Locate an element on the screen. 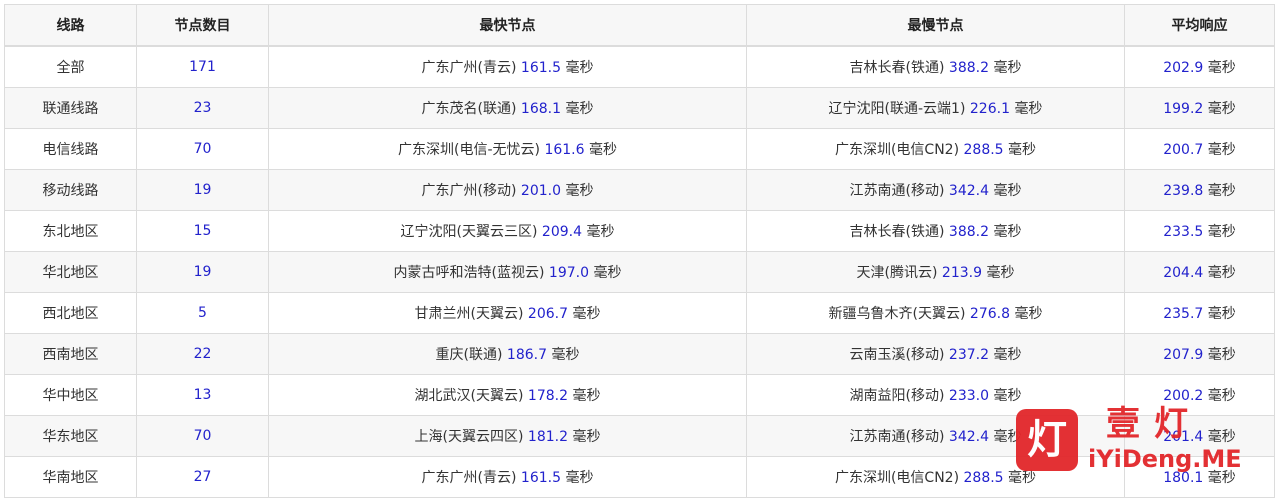  average-response-cell: 233.5 毫秒 is located at coordinates (1199, 231).